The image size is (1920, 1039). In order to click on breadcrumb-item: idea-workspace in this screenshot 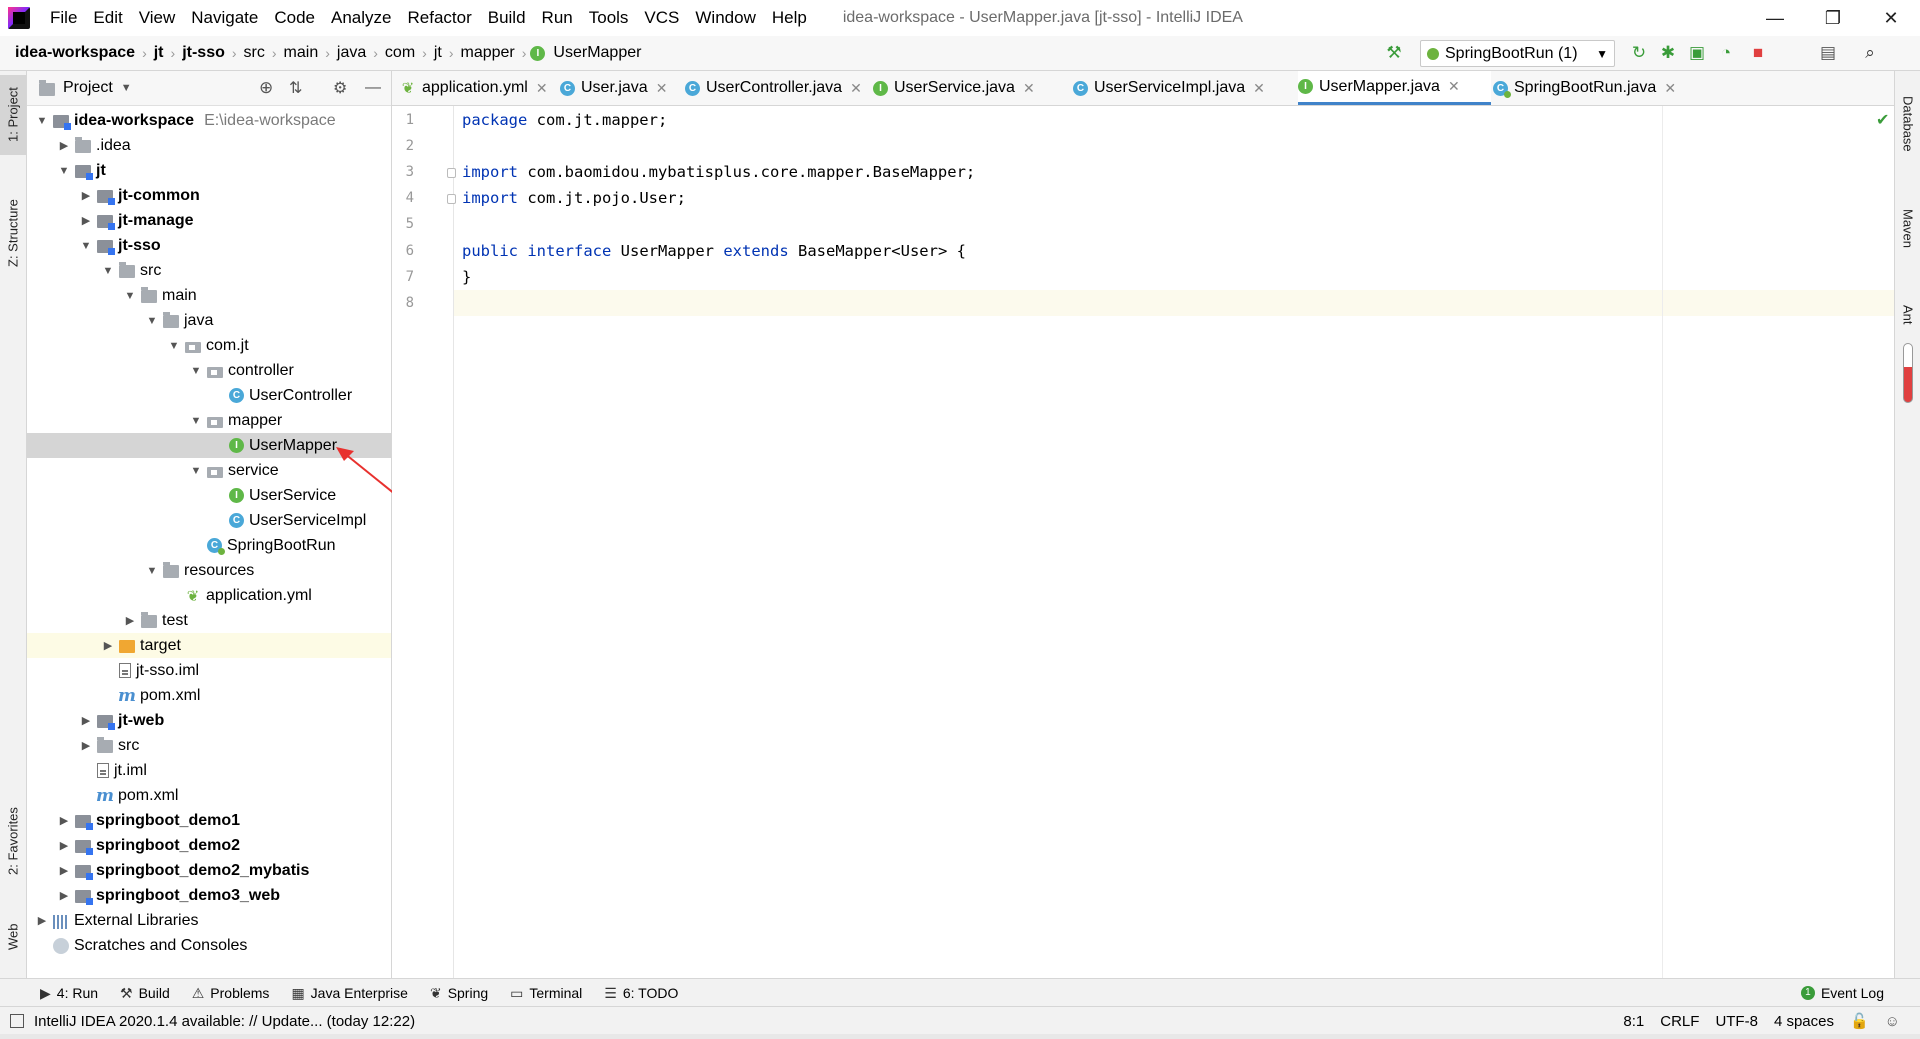, I will do `click(75, 53)`.